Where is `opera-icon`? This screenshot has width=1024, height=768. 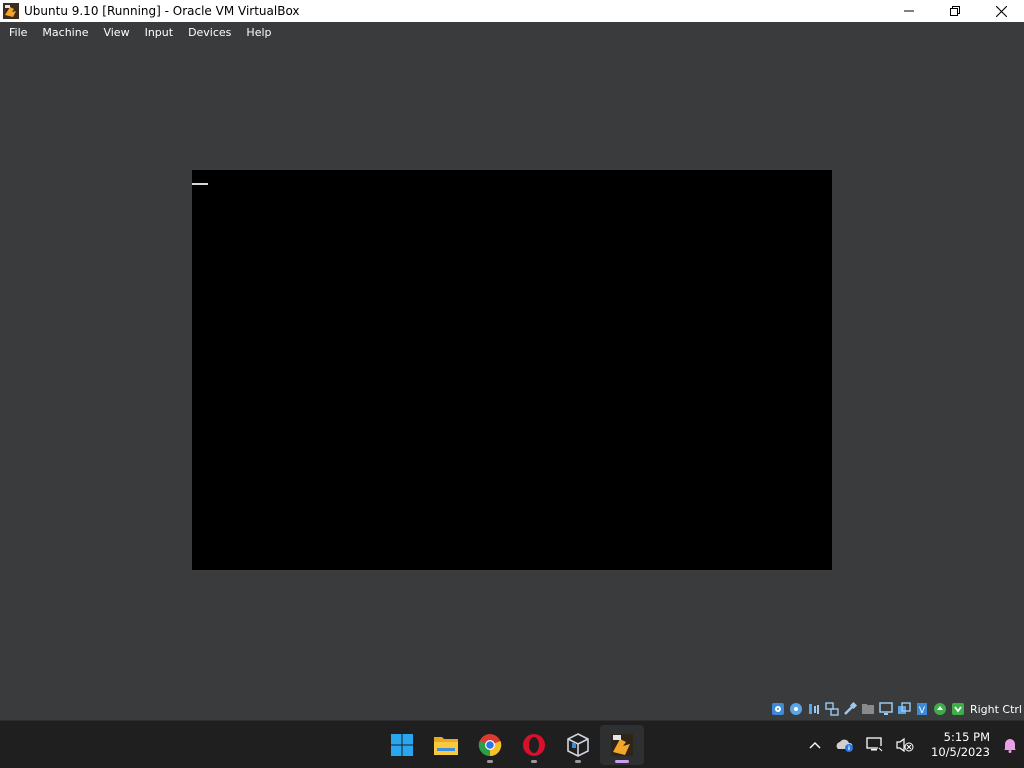 opera-icon is located at coordinates (534, 744).